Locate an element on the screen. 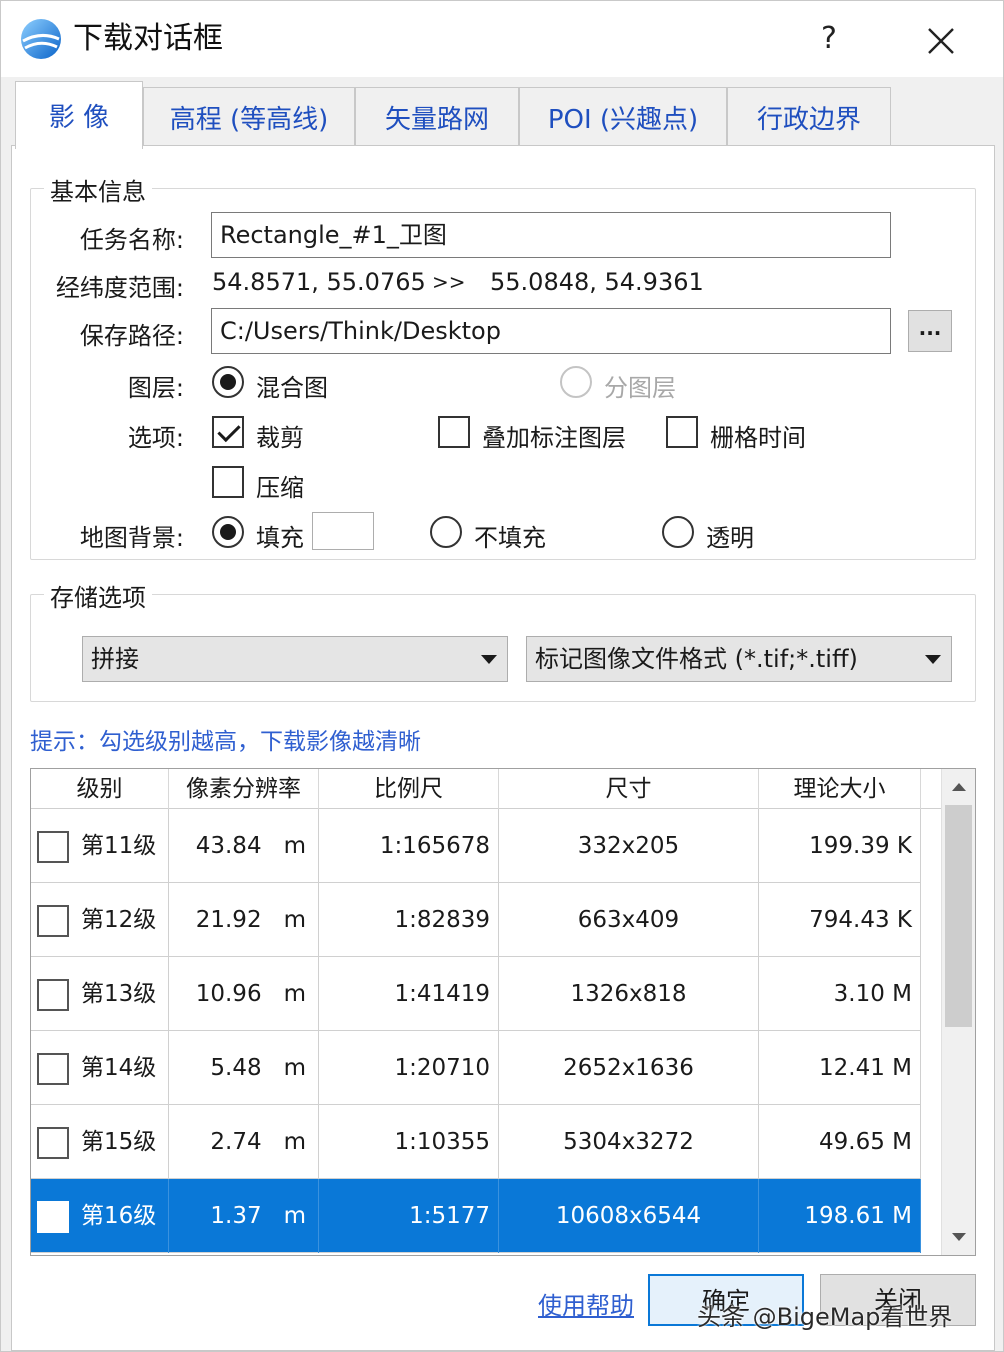 The height and width of the screenshot is (1352, 1004). storage-mode-select: 拼接 is located at coordinates (295, 659).